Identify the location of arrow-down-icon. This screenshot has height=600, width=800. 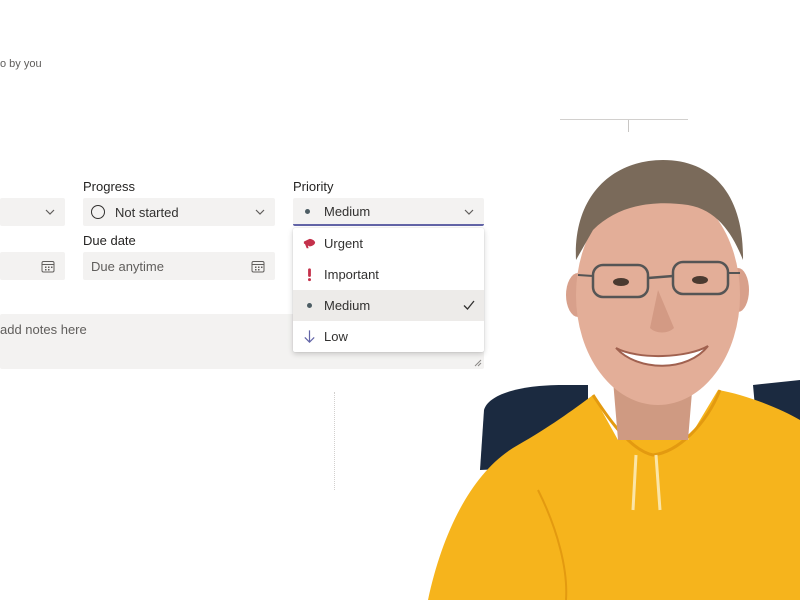
(309, 337).